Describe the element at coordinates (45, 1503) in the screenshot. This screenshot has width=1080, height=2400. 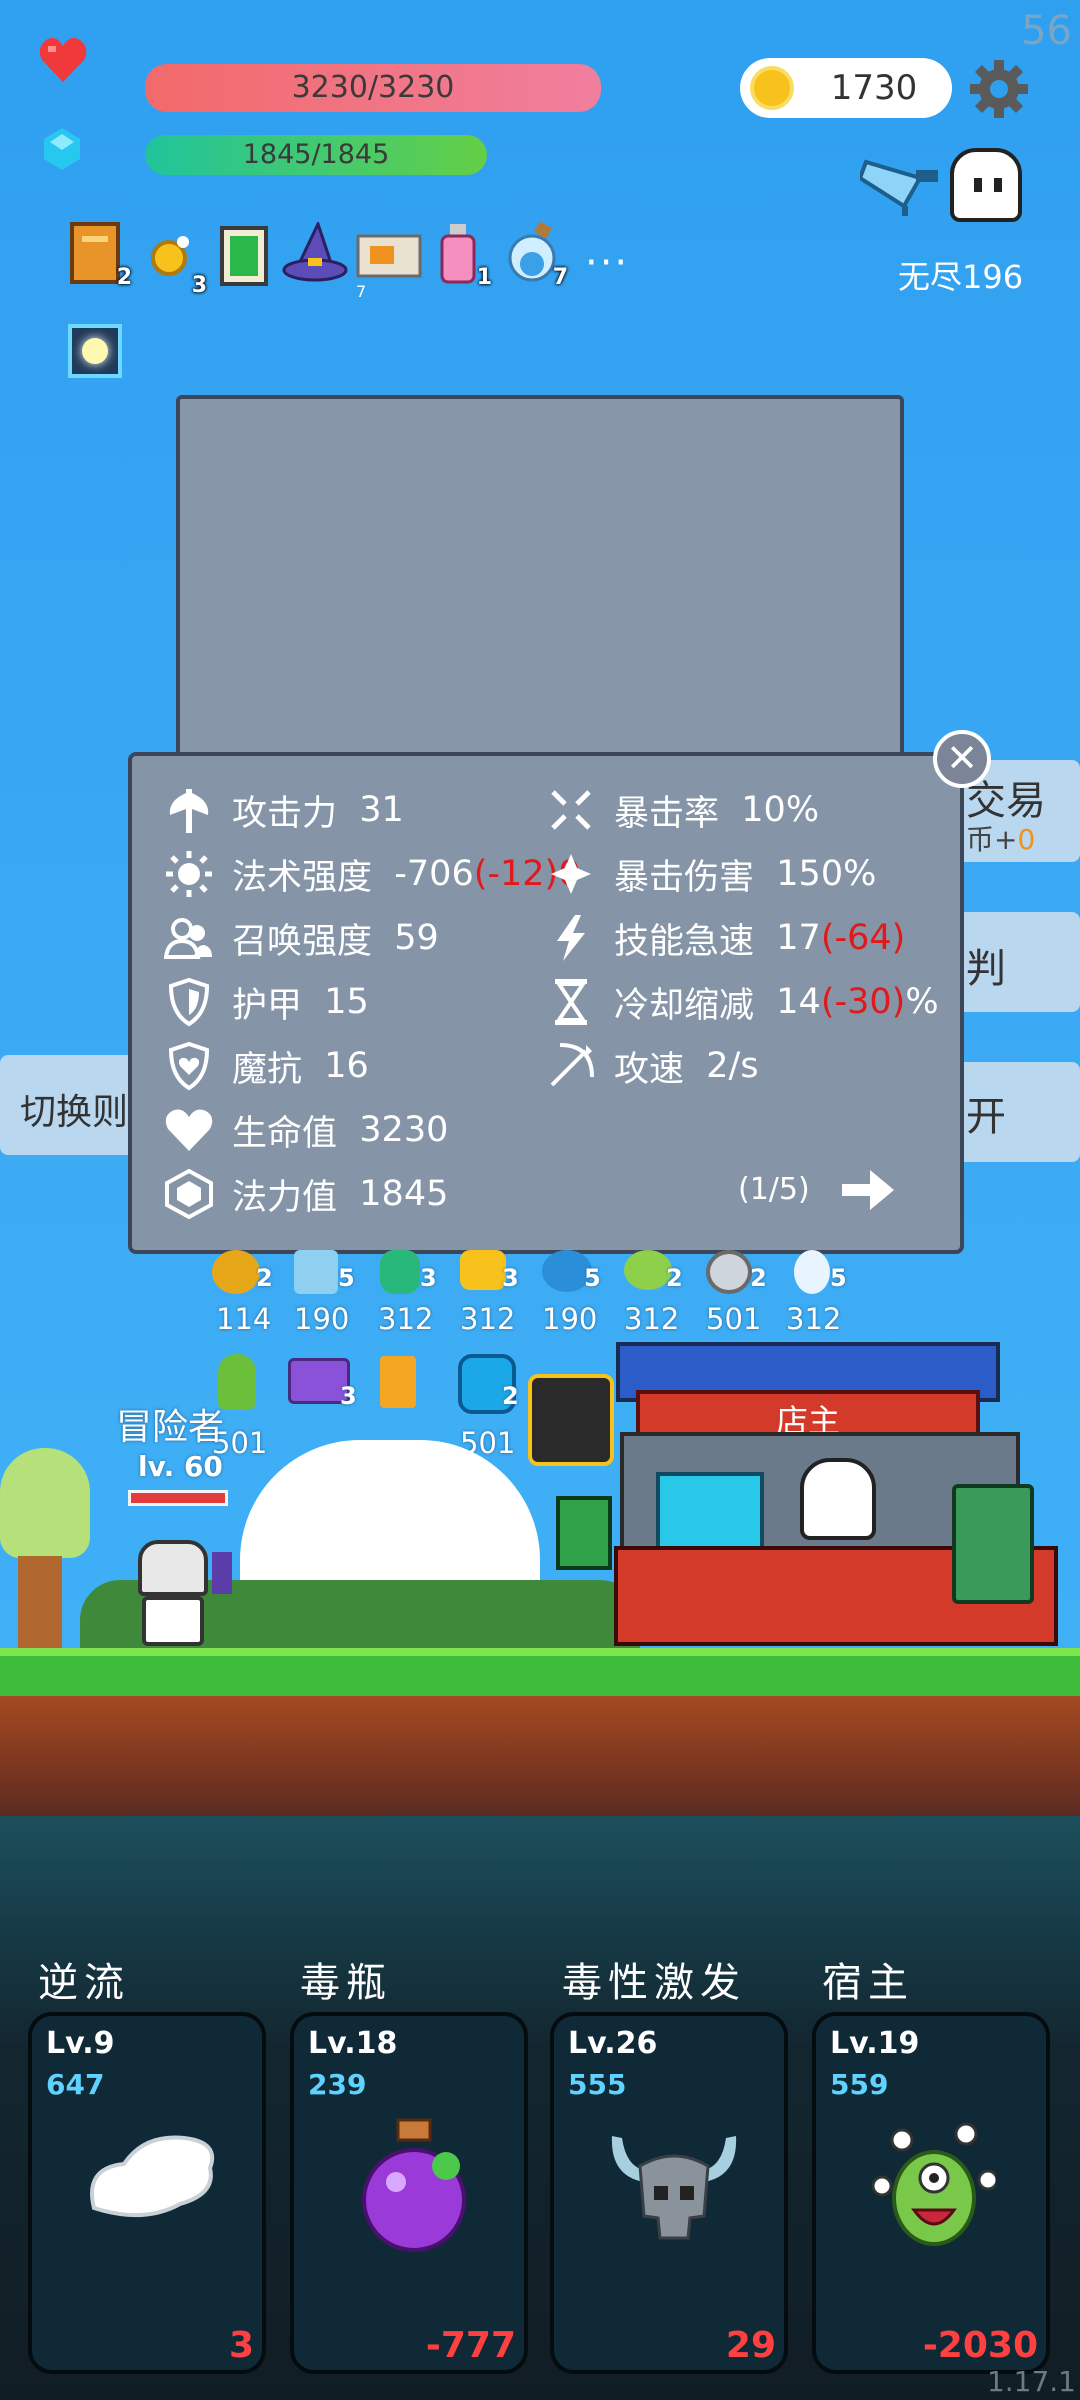
I see `tree-canopy` at that location.